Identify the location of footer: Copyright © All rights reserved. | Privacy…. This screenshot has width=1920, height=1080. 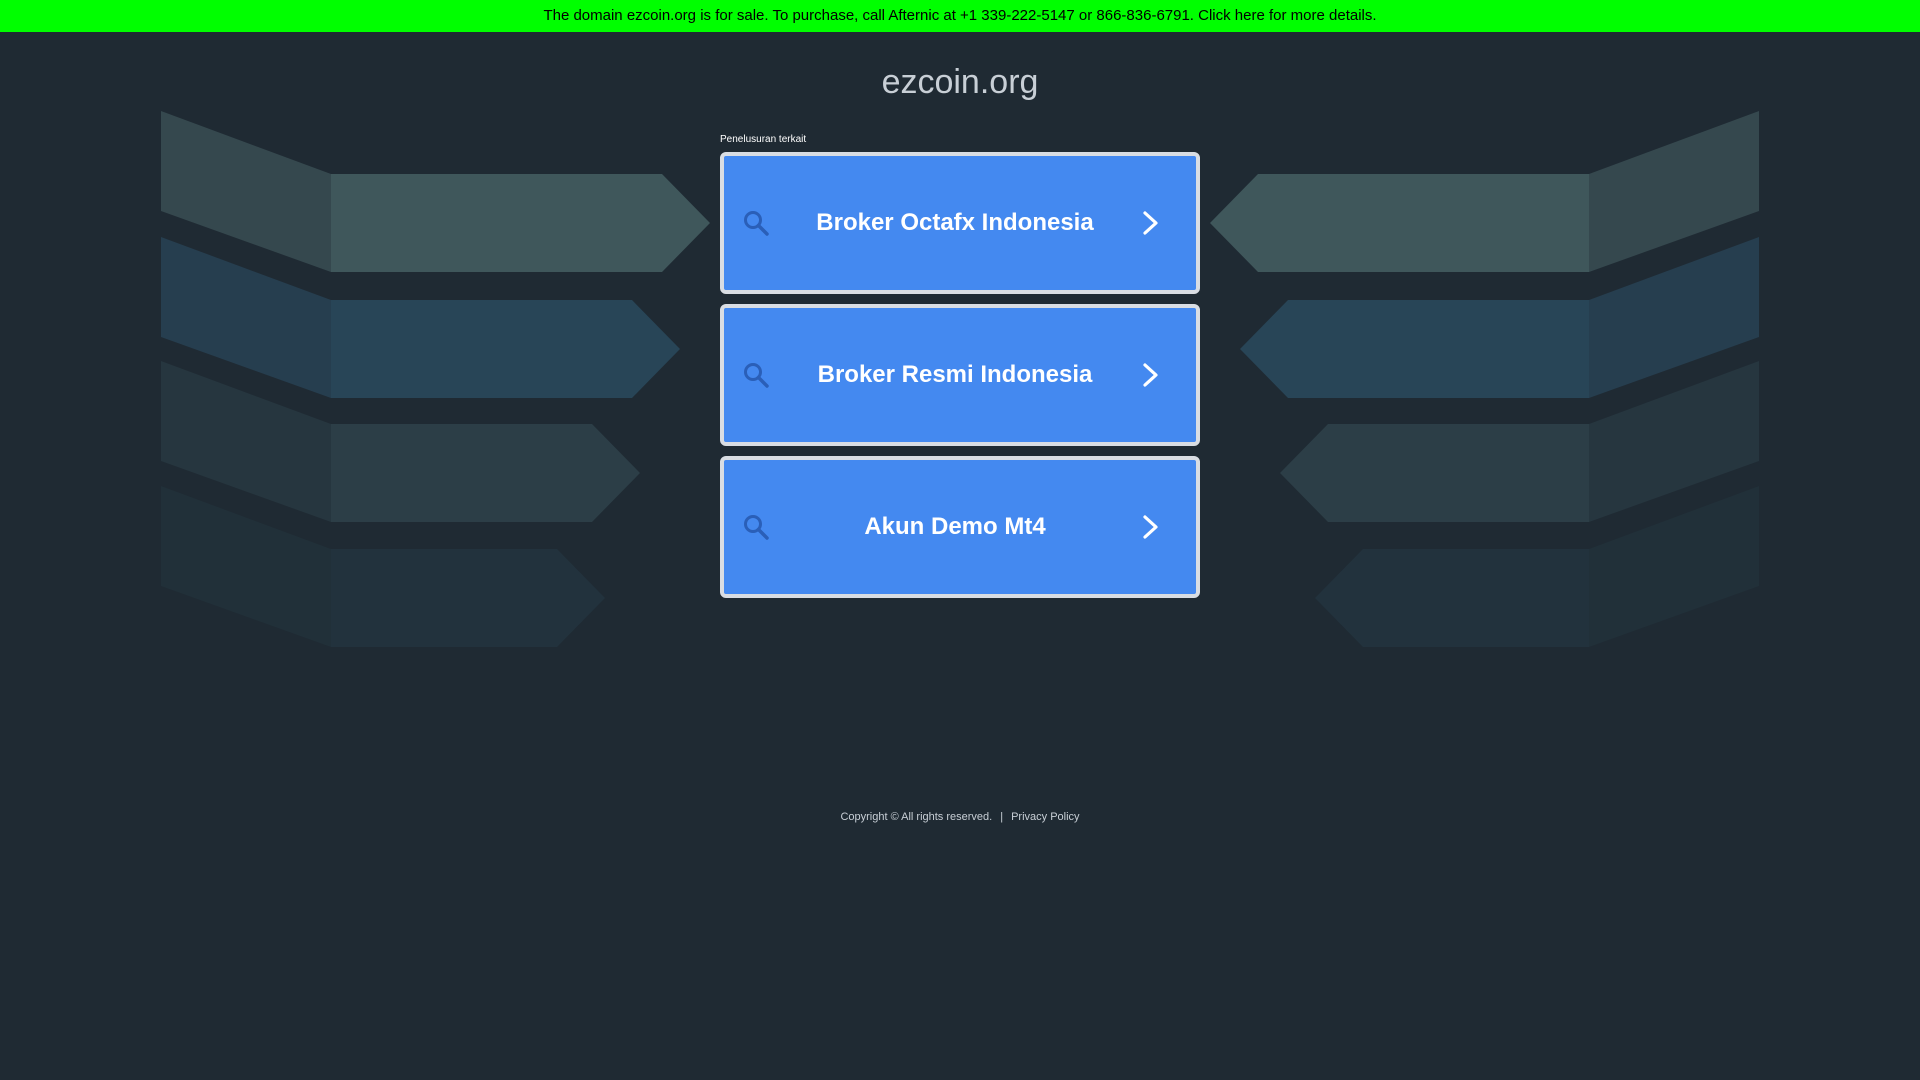
(960, 817).